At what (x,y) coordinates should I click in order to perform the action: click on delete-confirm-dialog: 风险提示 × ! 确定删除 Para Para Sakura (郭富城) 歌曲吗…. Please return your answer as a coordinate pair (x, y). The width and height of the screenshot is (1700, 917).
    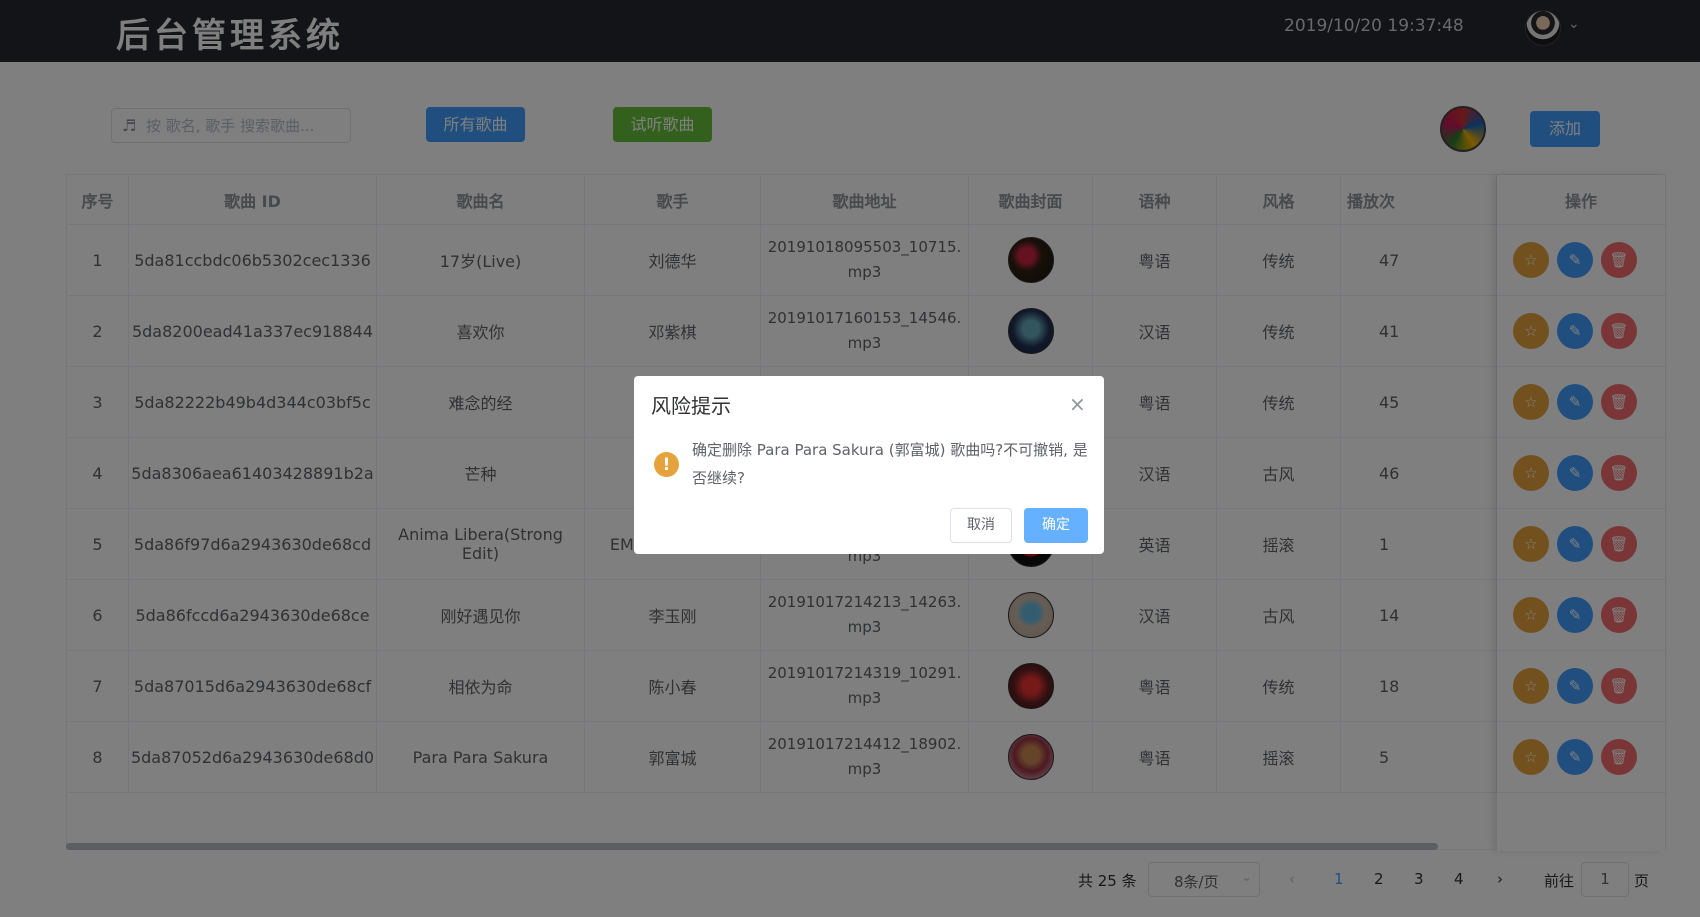
    Looking at the image, I should click on (869, 465).